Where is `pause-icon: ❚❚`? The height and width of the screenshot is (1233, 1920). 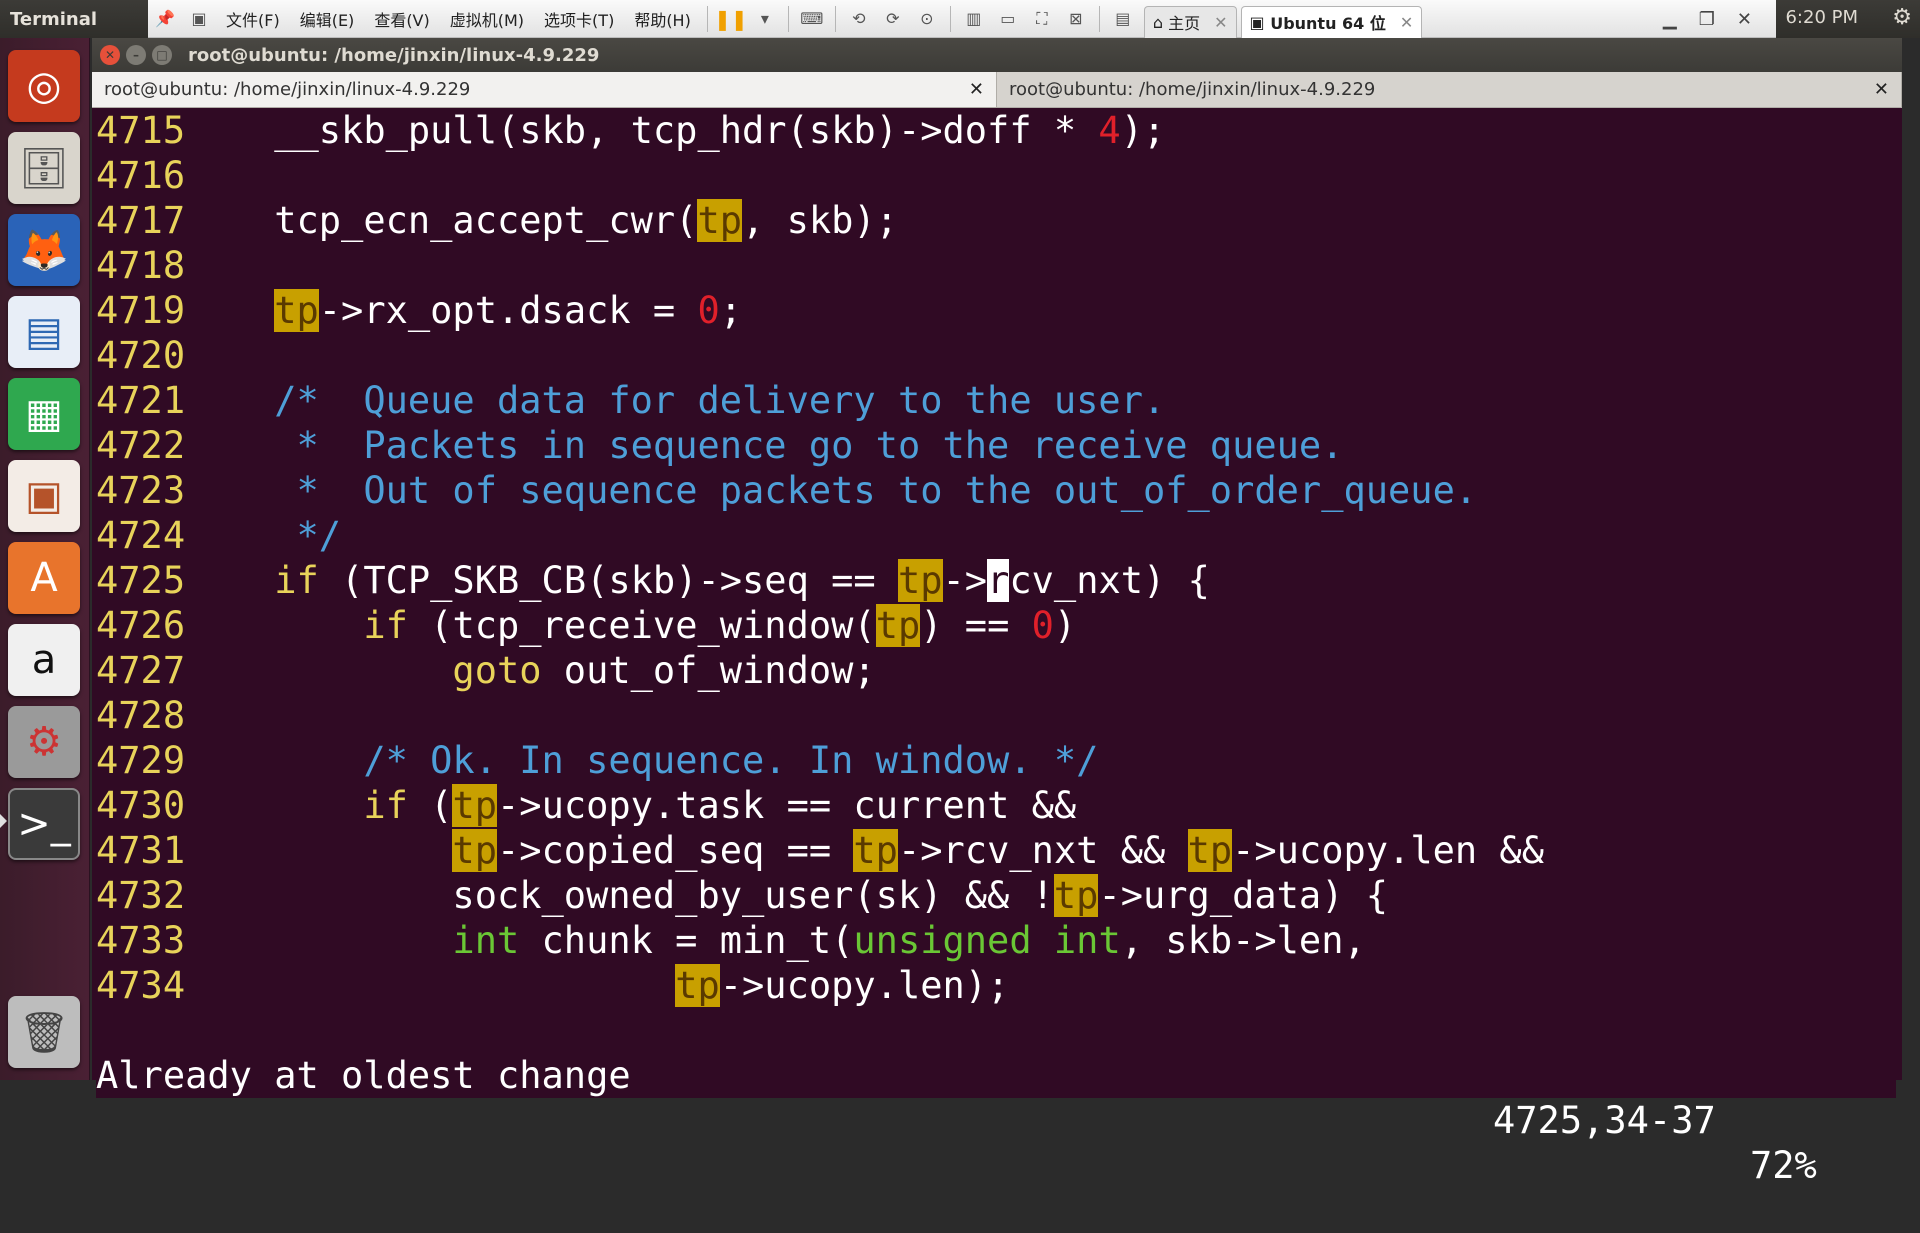 pause-icon: ❚❚ is located at coordinates (731, 19).